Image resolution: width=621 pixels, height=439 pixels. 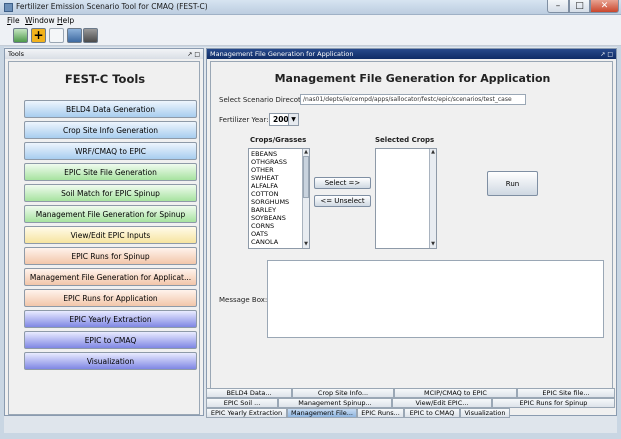 I want to click on fertilizer-year-select: 2006 ▼, so click(x=284, y=119).